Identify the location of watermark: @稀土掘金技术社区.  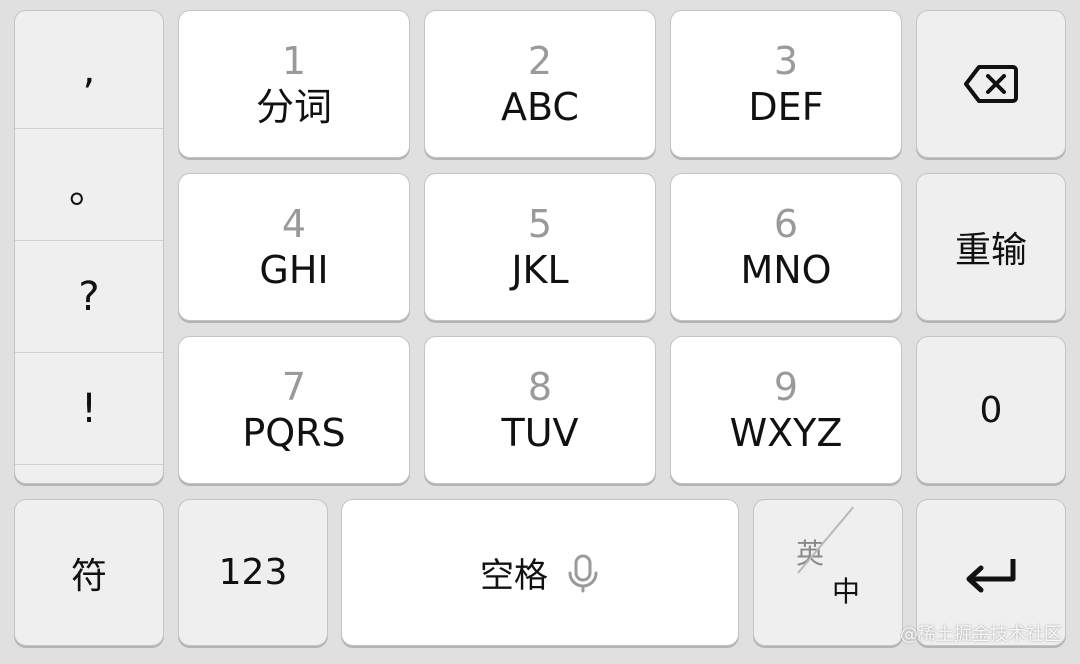
(981, 634).